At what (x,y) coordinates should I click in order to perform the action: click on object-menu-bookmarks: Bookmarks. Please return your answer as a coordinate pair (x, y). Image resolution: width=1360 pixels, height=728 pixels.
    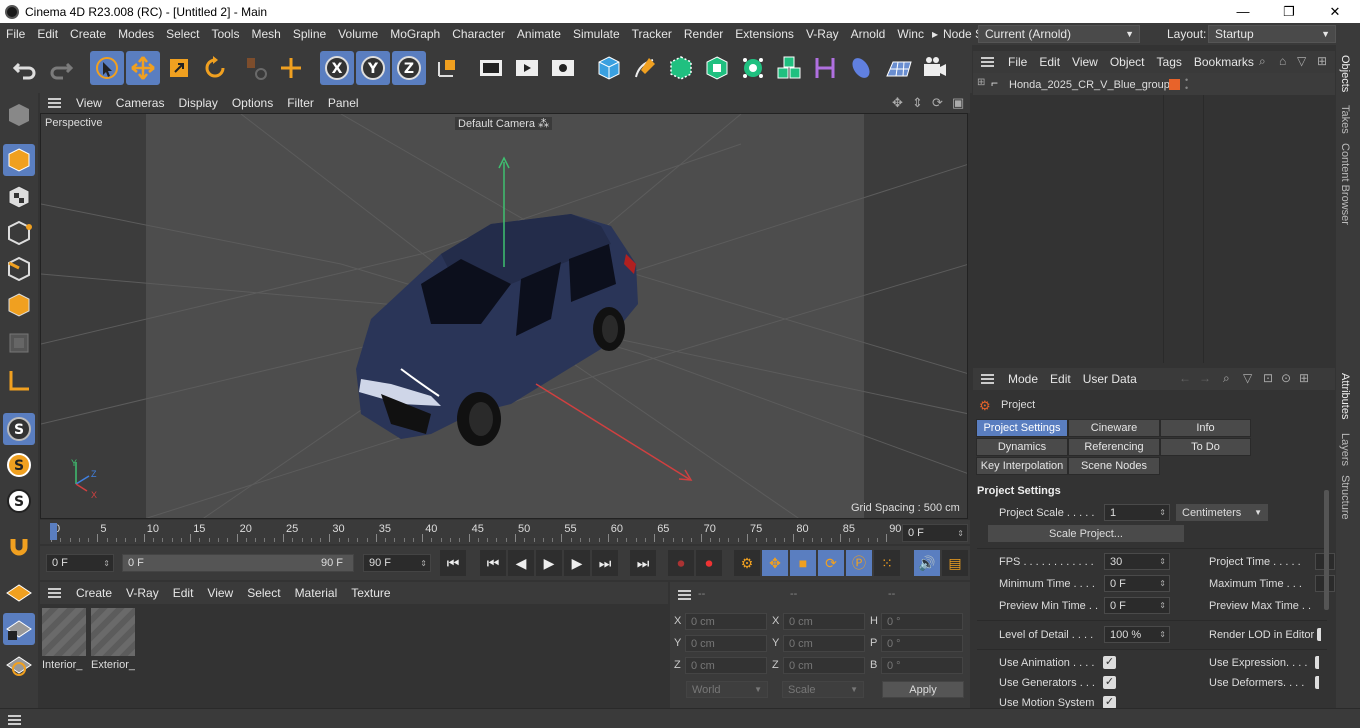
    Looking at the image, I should click on (1224, 62).